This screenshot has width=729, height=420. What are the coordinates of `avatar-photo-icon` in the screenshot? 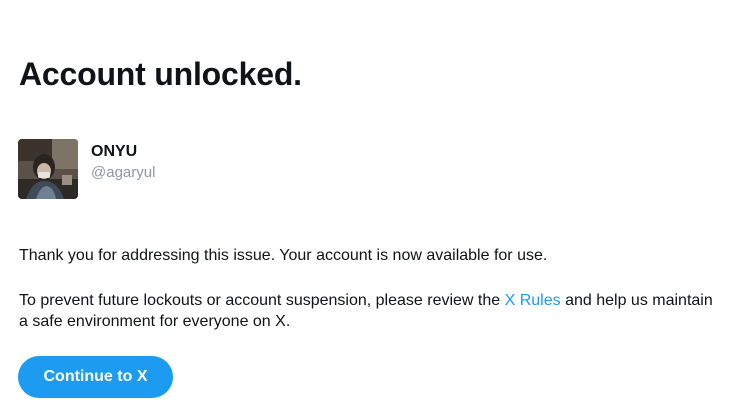 It's located at (48, 169).